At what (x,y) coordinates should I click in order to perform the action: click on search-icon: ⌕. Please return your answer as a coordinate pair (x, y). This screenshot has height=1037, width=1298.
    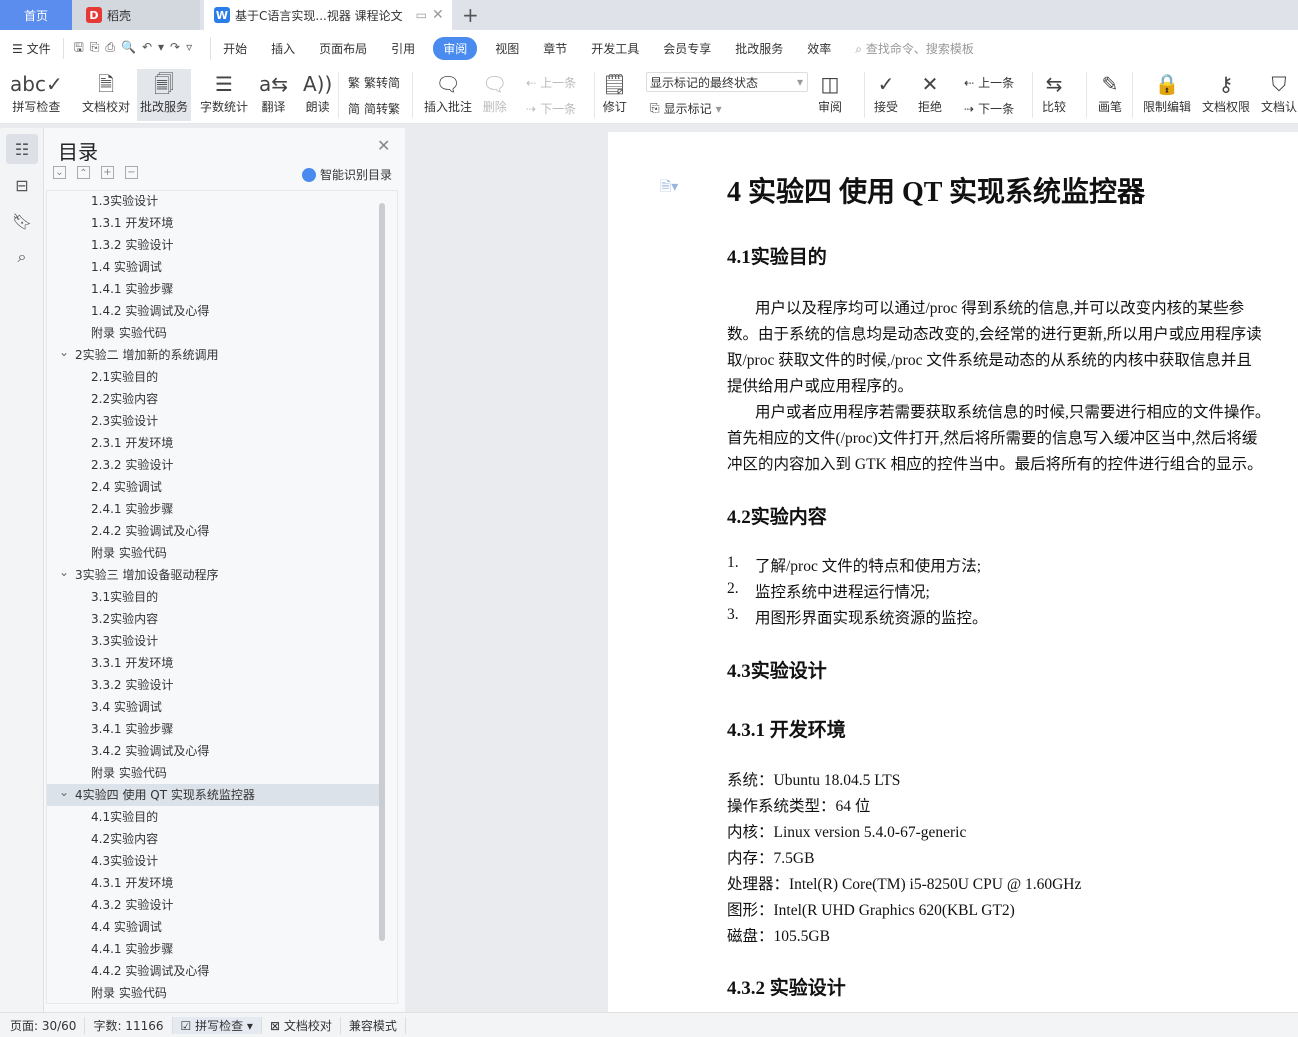
    Looking at the image, I should click on (22, 257).